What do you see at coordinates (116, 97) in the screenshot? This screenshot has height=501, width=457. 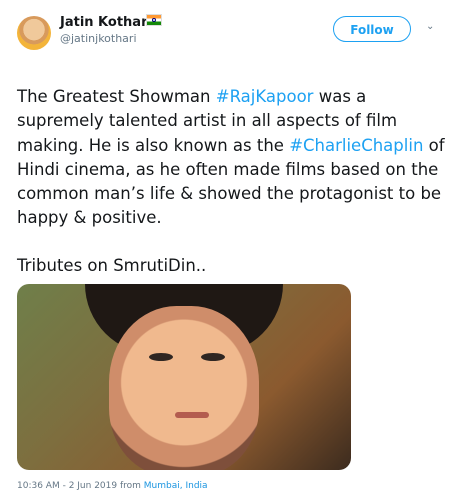 I see `tweet-text-part1: The Greatest Showman` at bounding box center [116, 97].